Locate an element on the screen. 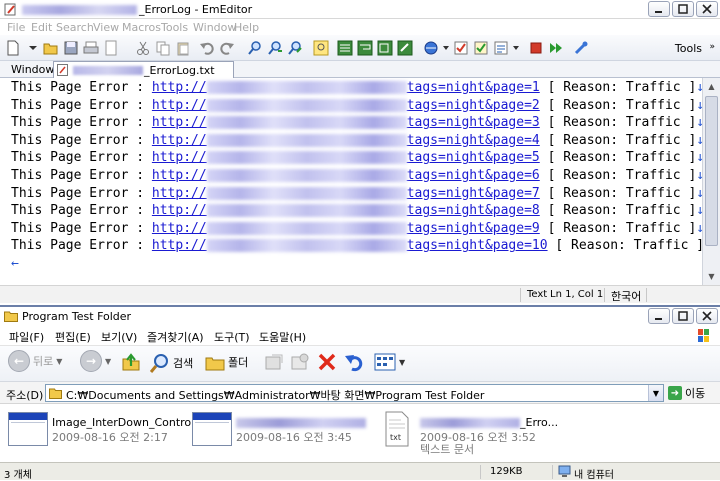 The width and height of the screenshot is (720, 481). log-url-link: http://tags=night&page=9 is located at coordinates (346, 228).